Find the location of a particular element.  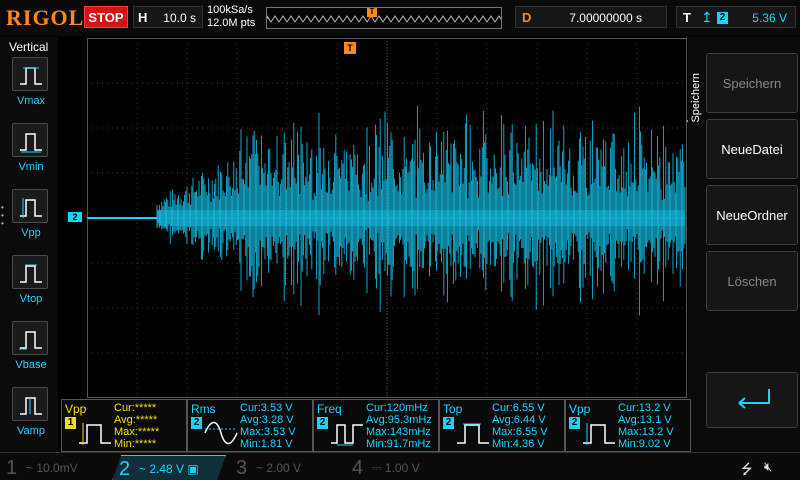

measure-vmax-button: Vmax is located at coordinates (31, 88).